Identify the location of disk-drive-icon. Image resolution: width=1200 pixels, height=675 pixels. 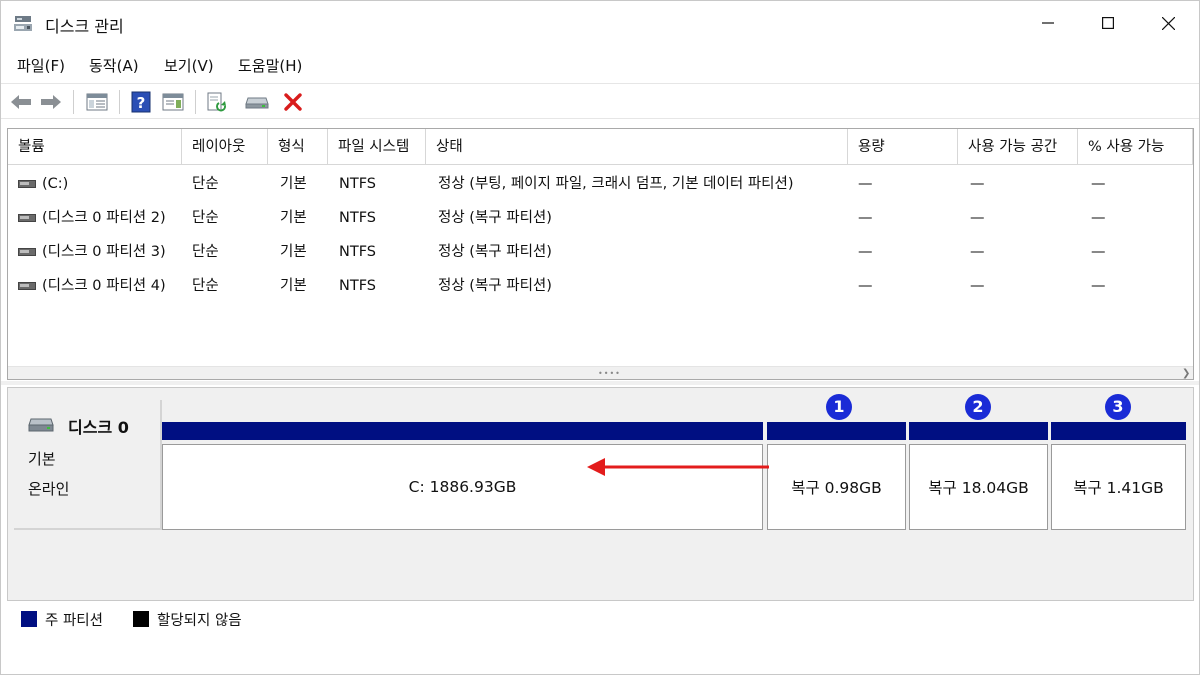
(41, 425).